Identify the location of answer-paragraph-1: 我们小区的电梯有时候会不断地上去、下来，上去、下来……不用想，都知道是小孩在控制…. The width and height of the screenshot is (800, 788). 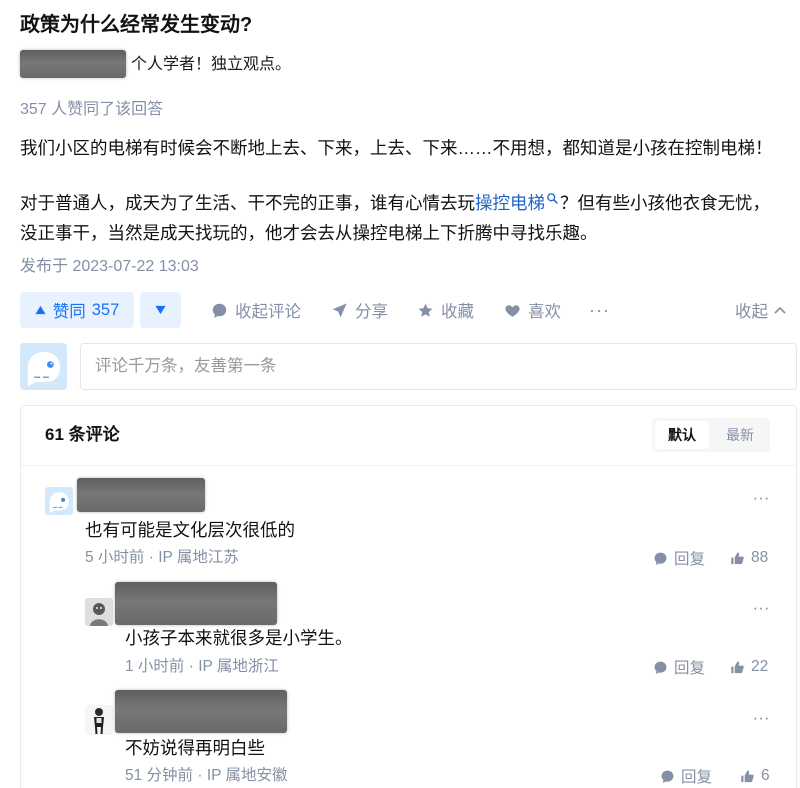
(396, 148).